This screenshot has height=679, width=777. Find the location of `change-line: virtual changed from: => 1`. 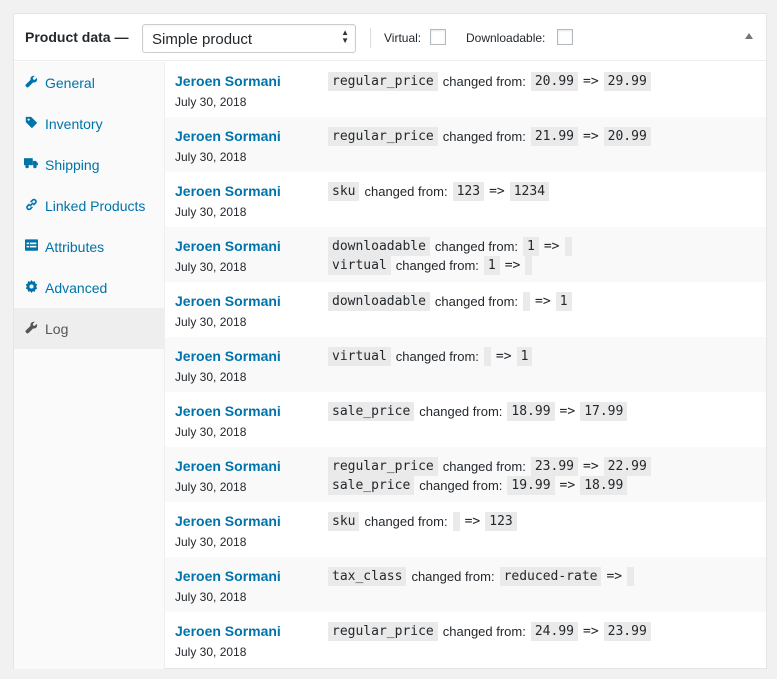

change-line: virtual changed from: => 1 is located at coordinates (430, 356).